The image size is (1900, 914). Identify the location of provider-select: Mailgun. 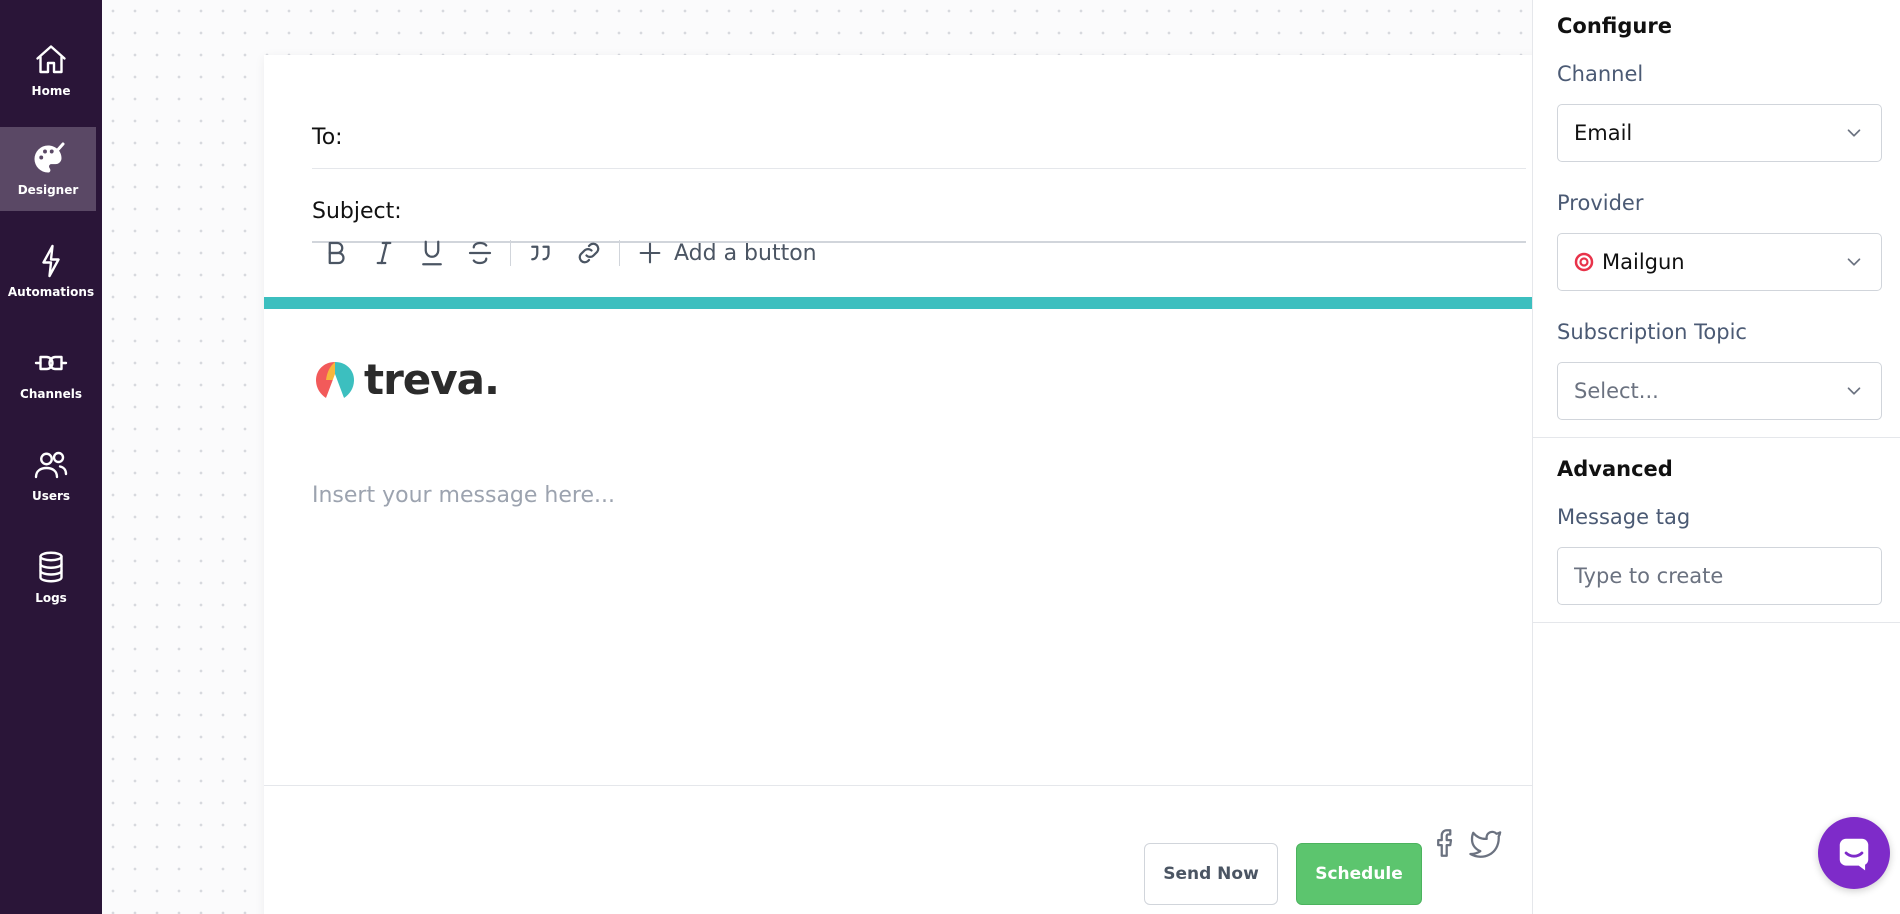
(1719, 262).